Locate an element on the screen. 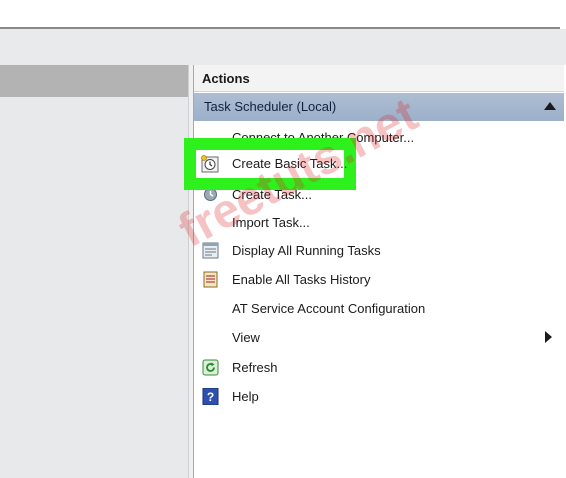 Image resolution: width=566 pixels, height=478 pixels. action-label: Refresh is located at coordinates (255, 367).